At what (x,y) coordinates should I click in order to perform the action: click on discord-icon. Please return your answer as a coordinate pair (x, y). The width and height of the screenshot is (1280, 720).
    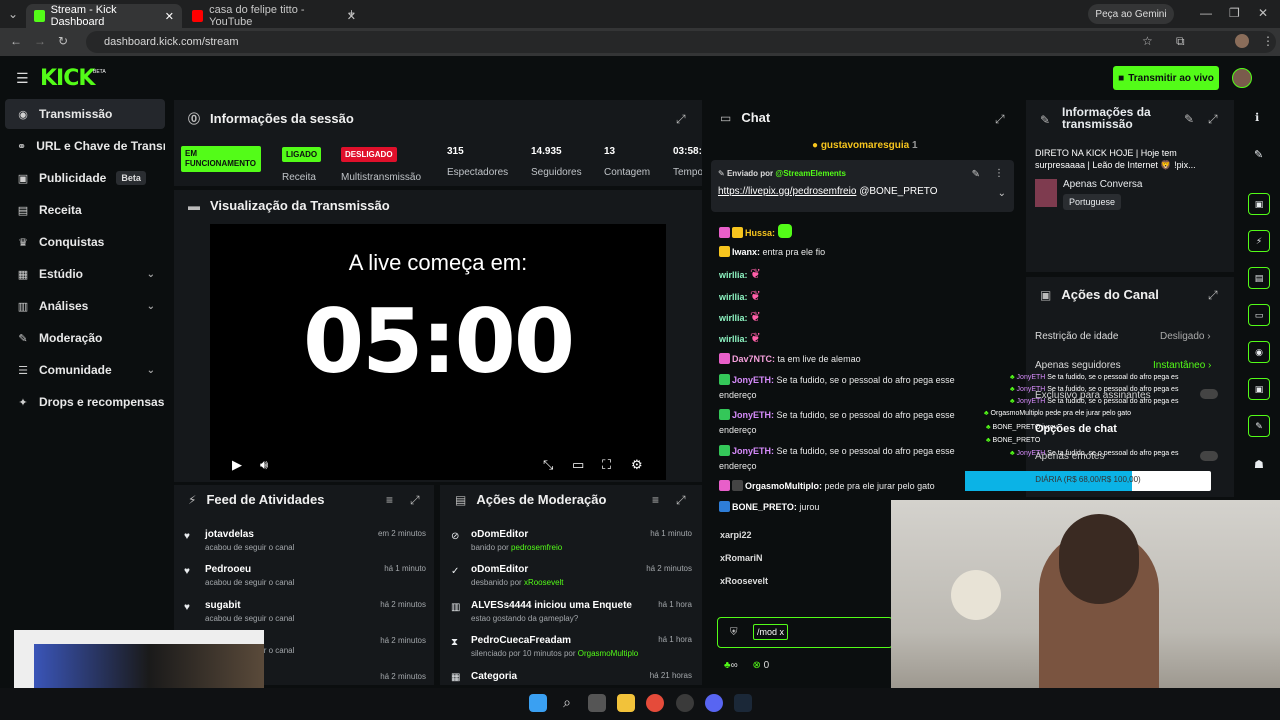
    Looking at the image, I should click on (714, 703).